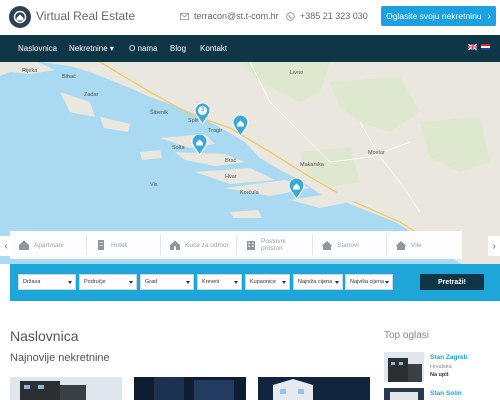  Describe the element at coordinates (231, 177) in the screenshot. I see `map-label-hvar: Hvar` at that location.